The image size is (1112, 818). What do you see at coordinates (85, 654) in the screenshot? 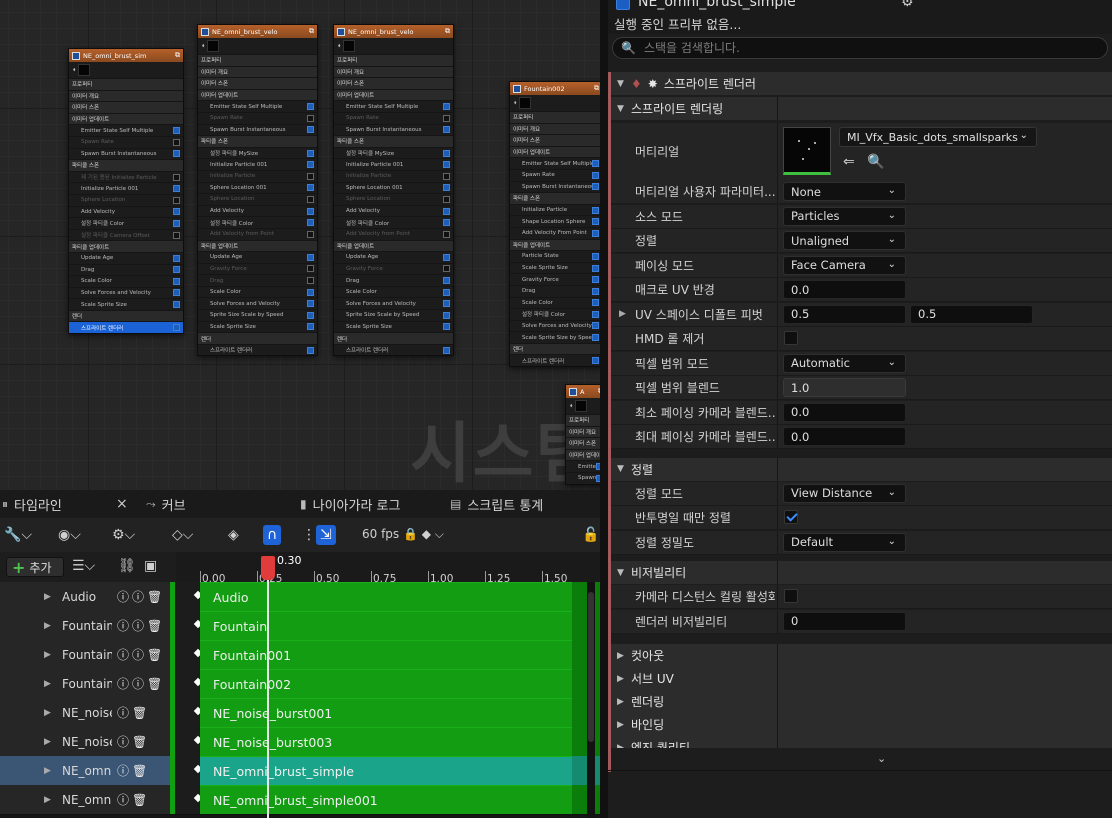
I see `track-header: ▶Fountain001ⓘⓘ🗑` at bounding box center [85, 654].